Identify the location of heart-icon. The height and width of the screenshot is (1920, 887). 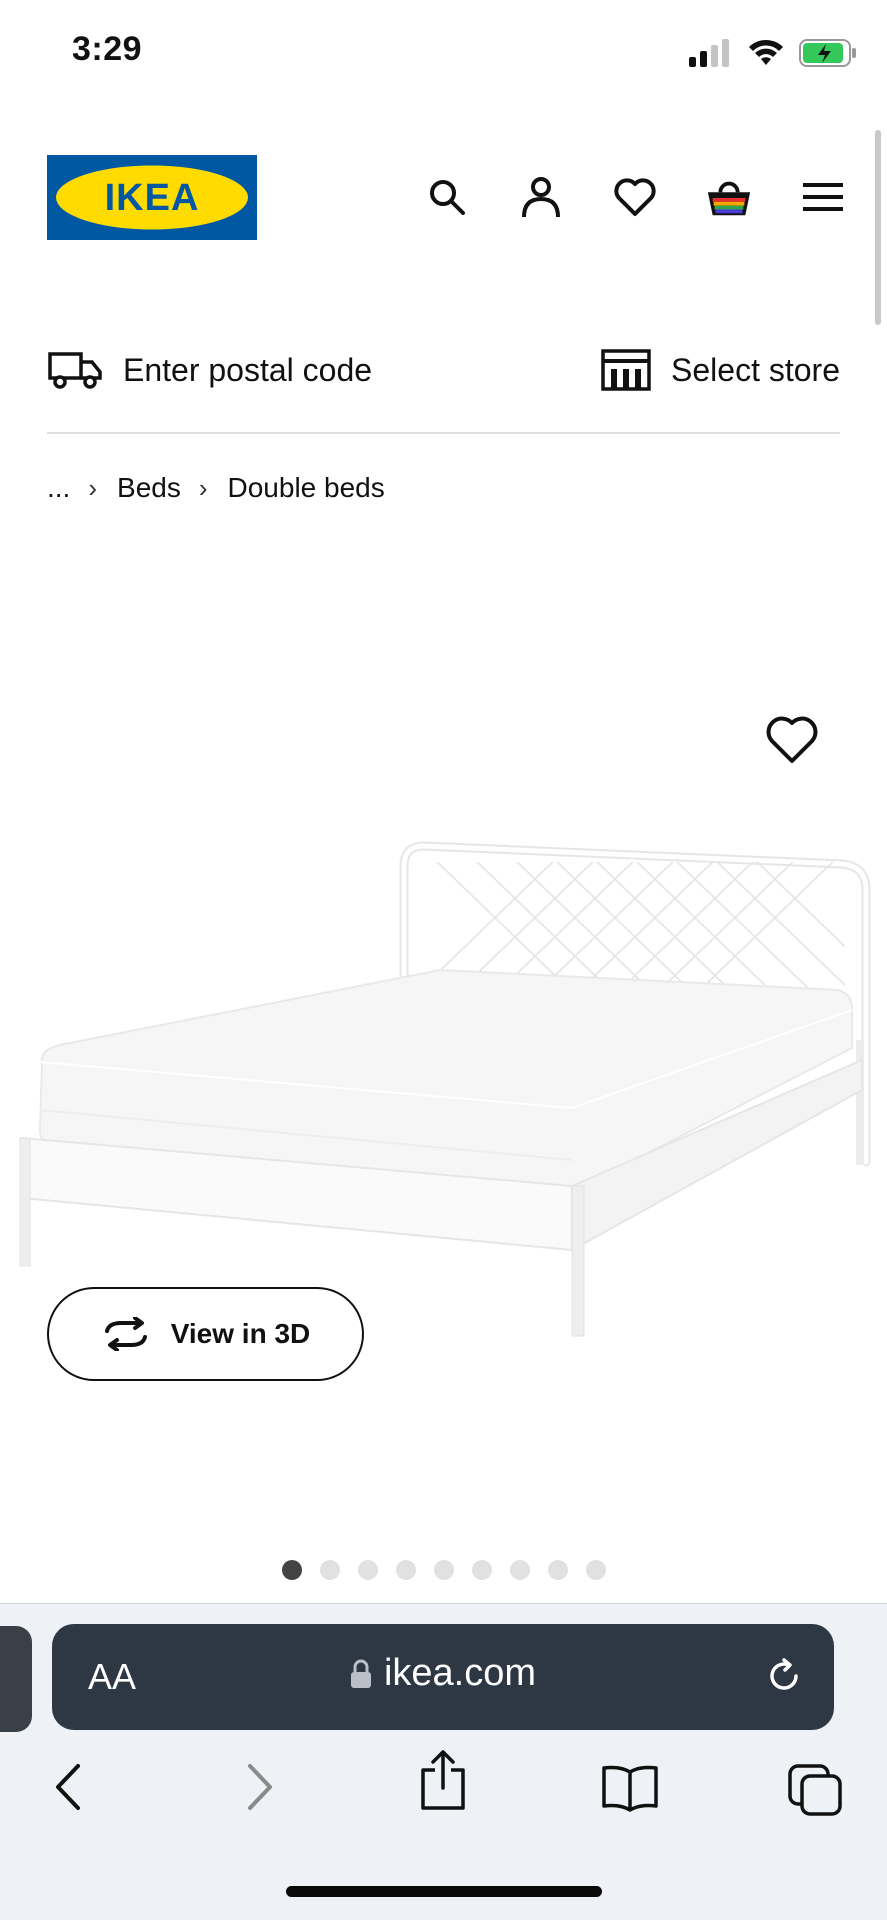
(635, 197).